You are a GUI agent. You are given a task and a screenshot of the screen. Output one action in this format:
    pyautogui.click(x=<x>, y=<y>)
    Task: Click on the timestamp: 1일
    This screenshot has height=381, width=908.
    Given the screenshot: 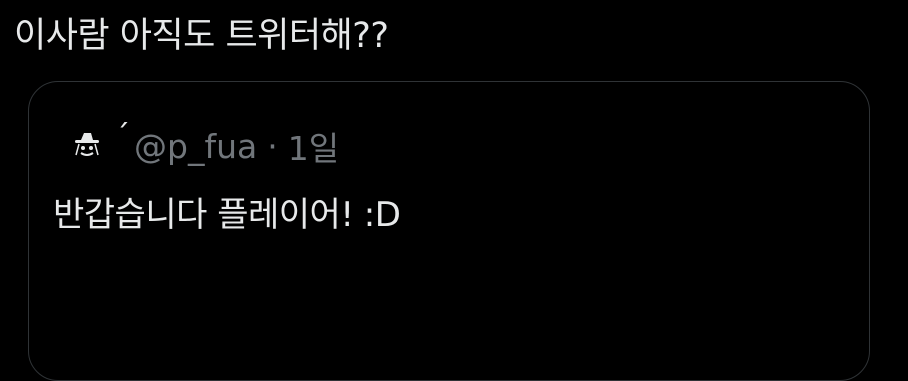 What is the action you would take?
    pyautogui.click(x=313, y=146)
    